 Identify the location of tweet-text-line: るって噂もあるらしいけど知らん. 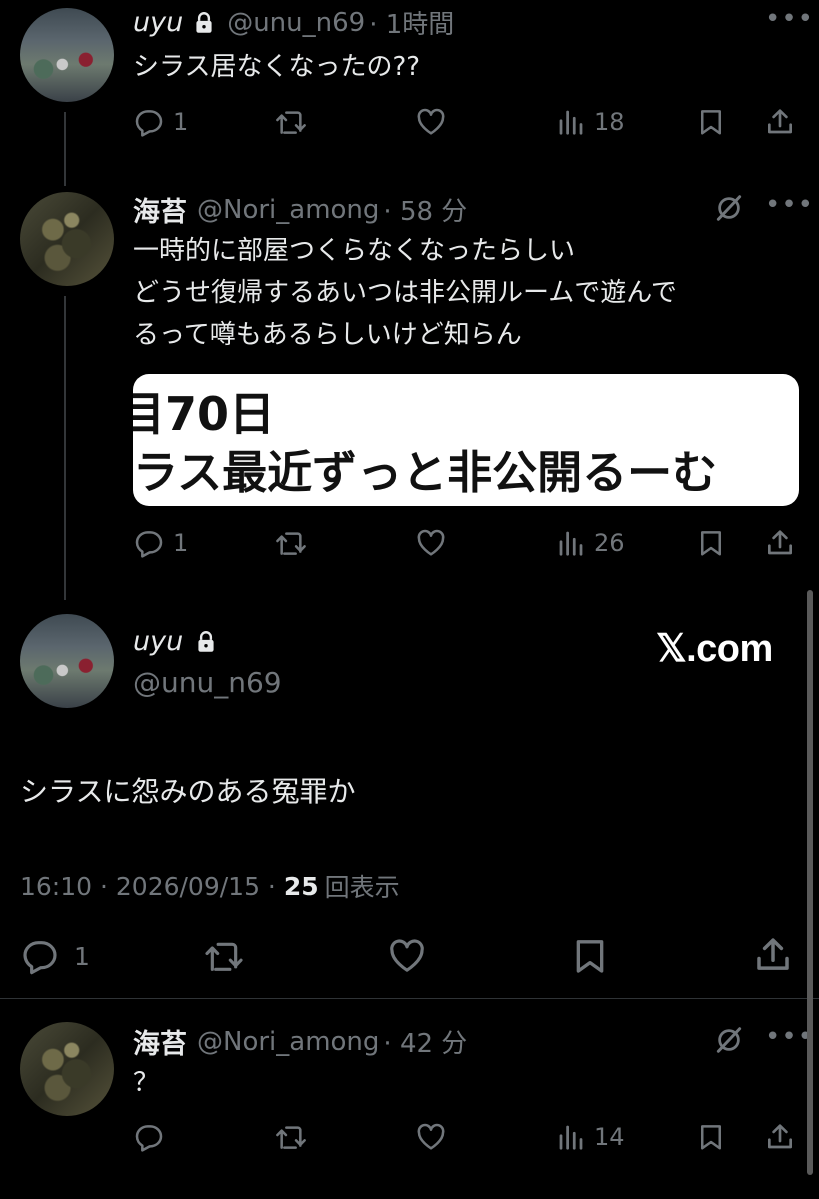
(327, 335).